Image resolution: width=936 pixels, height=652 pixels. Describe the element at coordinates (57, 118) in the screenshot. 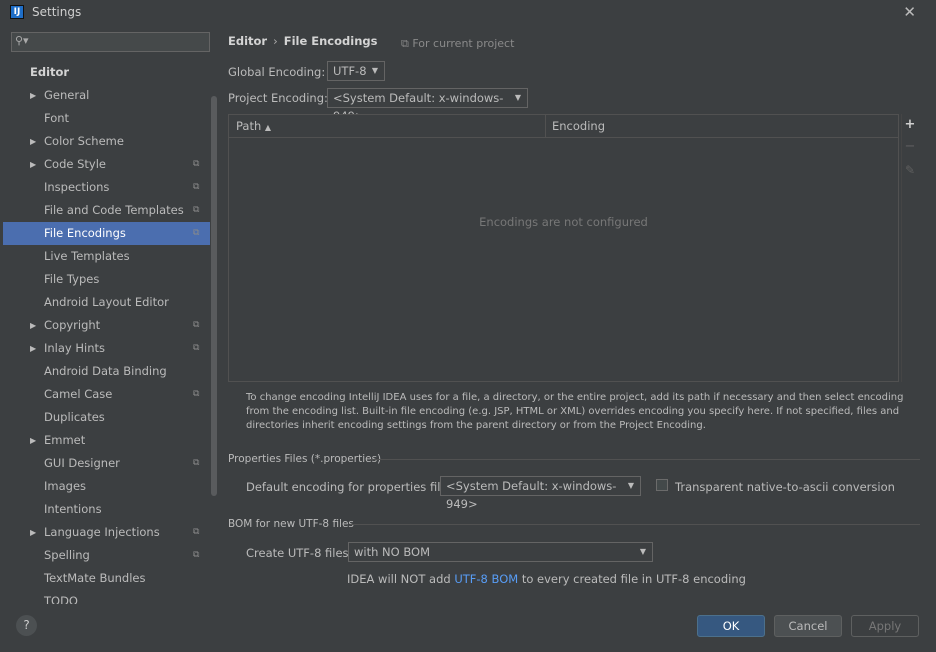

I see `sidebar-item-label: Font` at that location.